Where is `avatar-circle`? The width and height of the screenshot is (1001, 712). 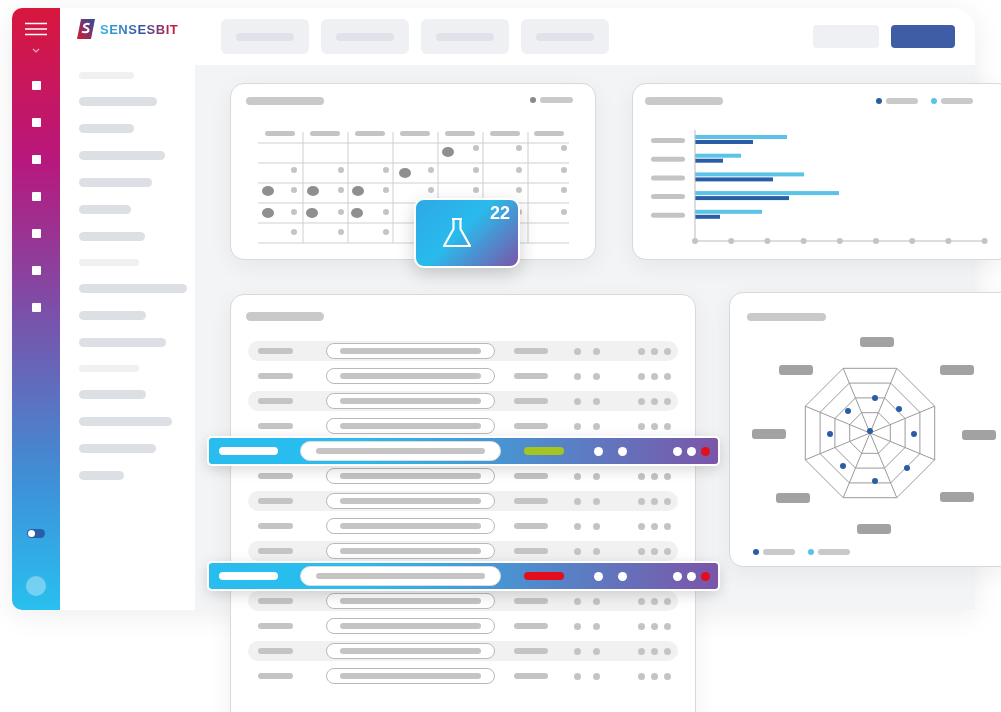 avatar-circle is located at coordinates (36, 586).